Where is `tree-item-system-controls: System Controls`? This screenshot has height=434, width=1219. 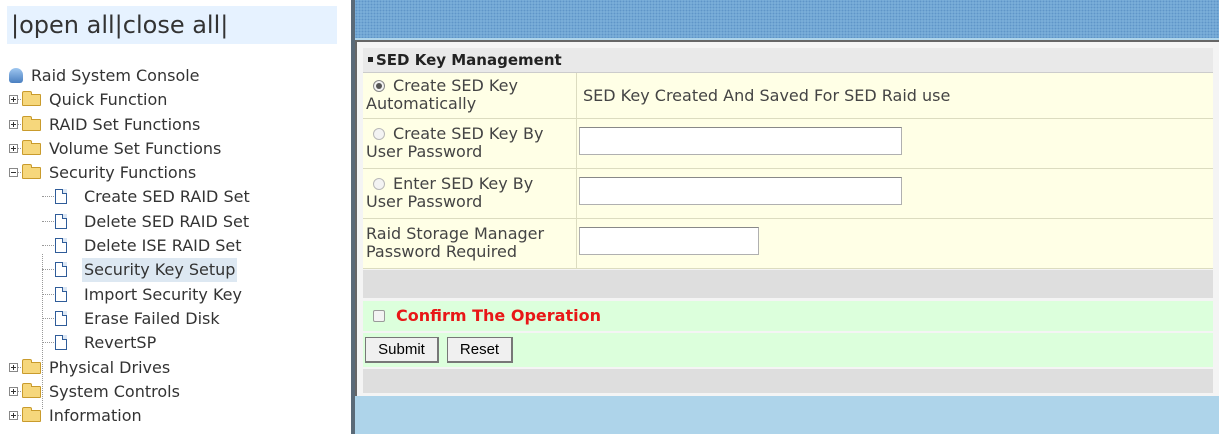
tree-item-system-controls: System Controls is located at coordinates (179, 392).